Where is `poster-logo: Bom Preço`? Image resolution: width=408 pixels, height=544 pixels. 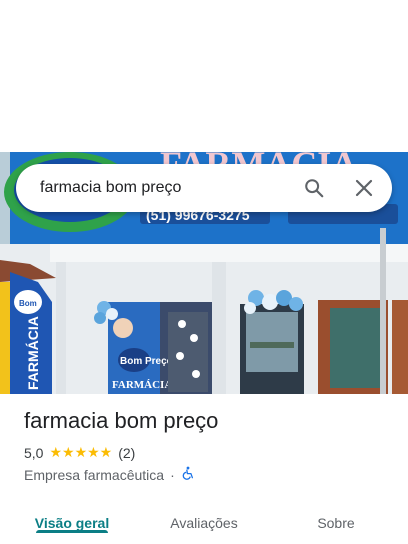
poster-logo: Bom Preço is located at coordinates (146, 361).